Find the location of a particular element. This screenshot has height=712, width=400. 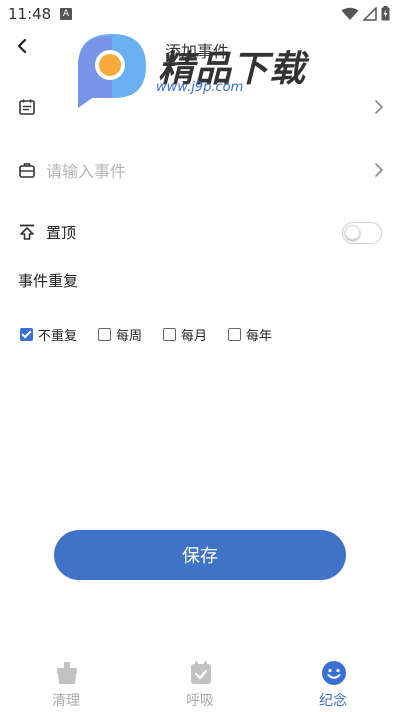

repeat-option-monthly: 每月 is located at coordinates (185, 334).